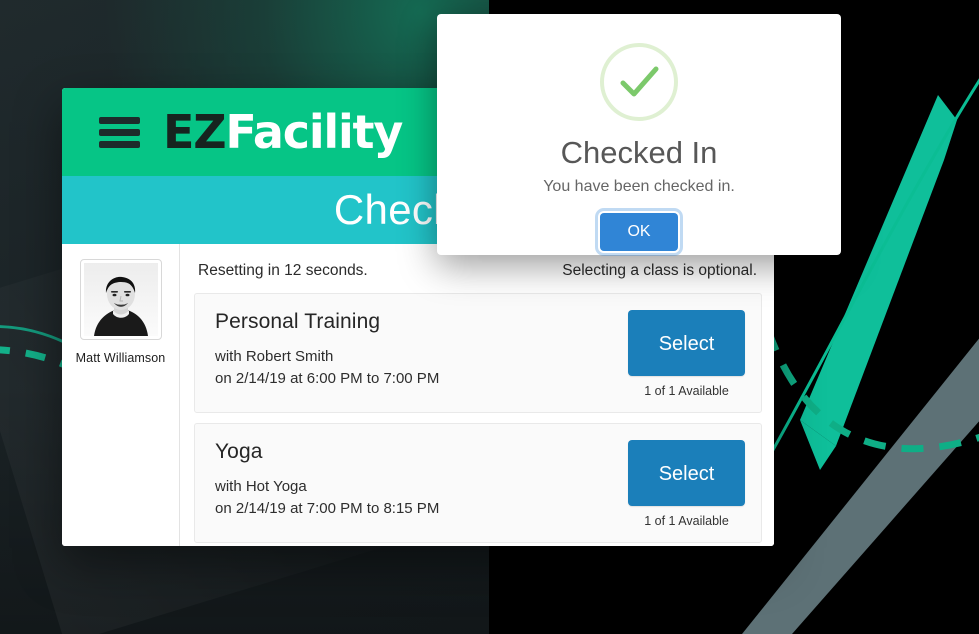  I want to click on brand-logo-facility: Facility, so click(314, 132).